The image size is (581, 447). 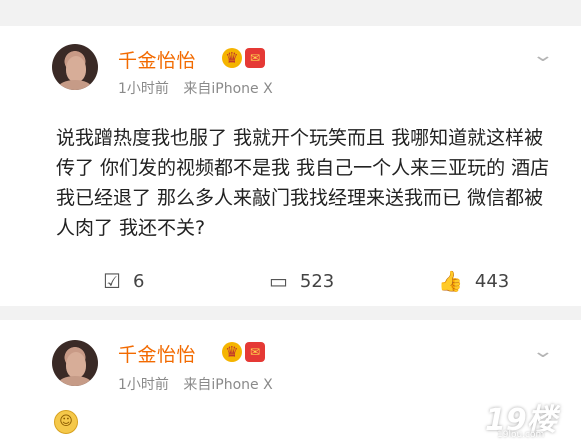 What do you see at coordinates (521, 435) in the screenshot?
I see `watermark-domain: 19lou.com` at bounding box center [521, 435].